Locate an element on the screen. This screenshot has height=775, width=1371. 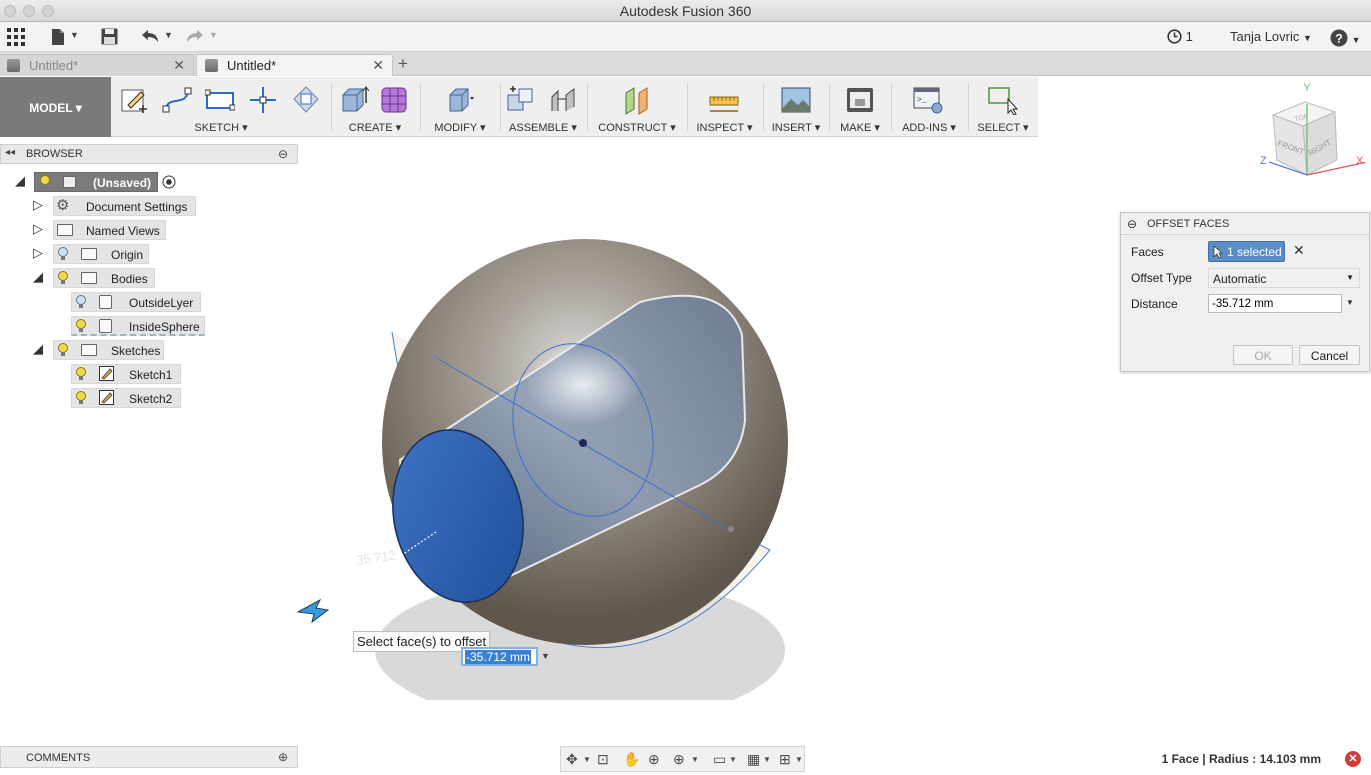
offset-arrow-icon is located at coordinates (313, 611).